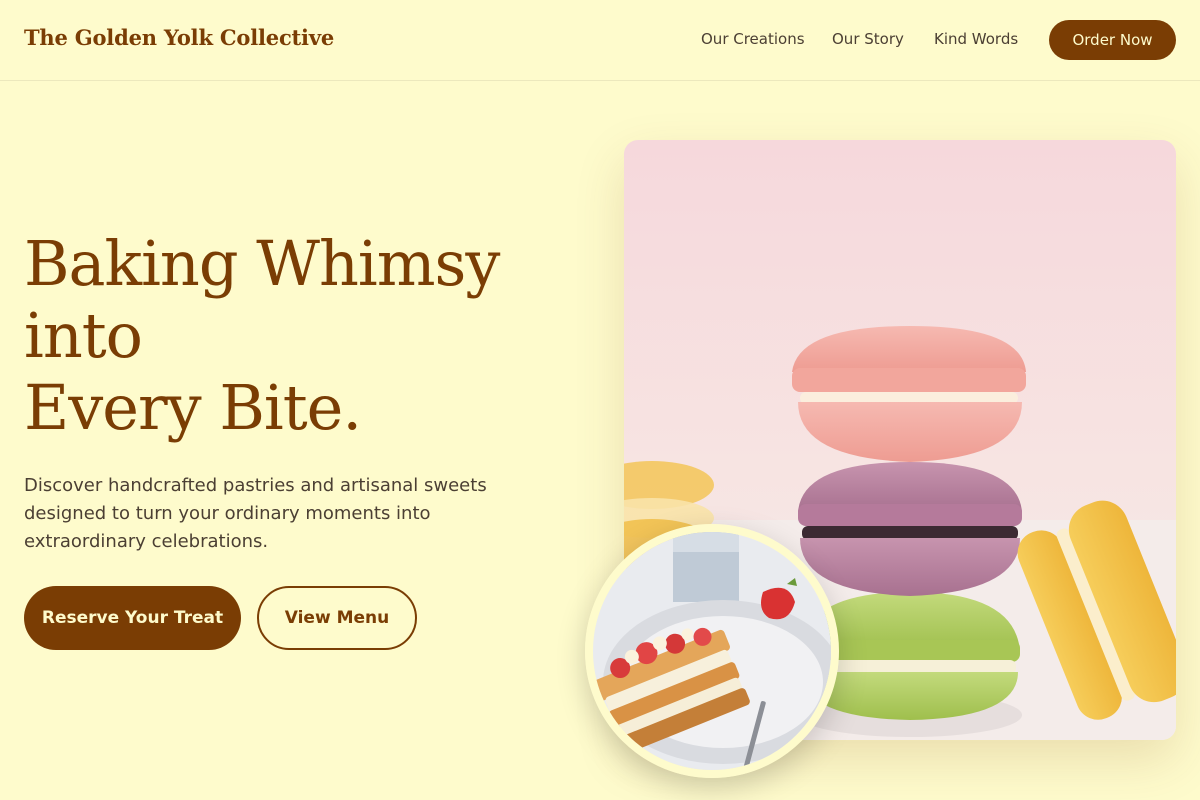 The width and height of the screenshot is (1200, 800). Describe the element at coordinates (294, 336) in the screenshot. I see `hero-title: Baking Whimsy into Every Bite.` at that location.